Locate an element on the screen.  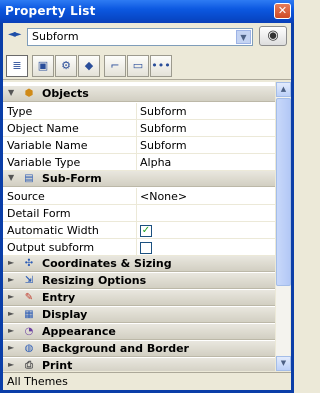
property-key: Object Name is located at coordinates (43, 128).